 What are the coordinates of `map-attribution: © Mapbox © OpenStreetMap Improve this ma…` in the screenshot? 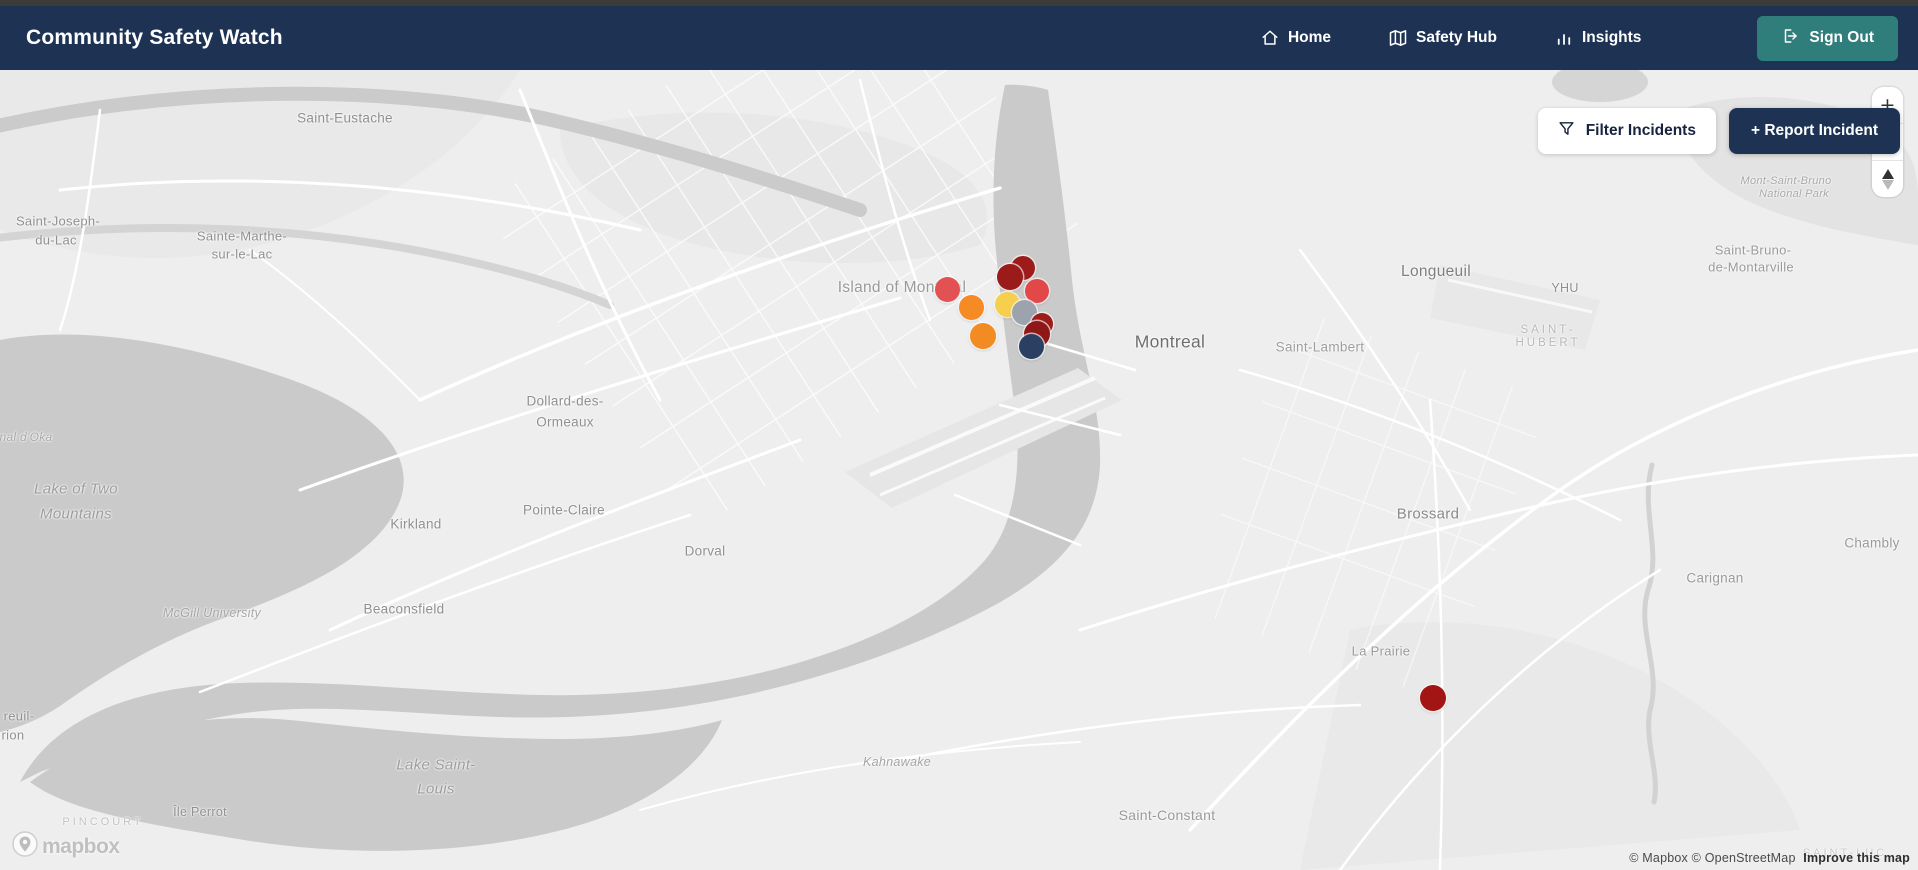 It's located at (1769, 858).